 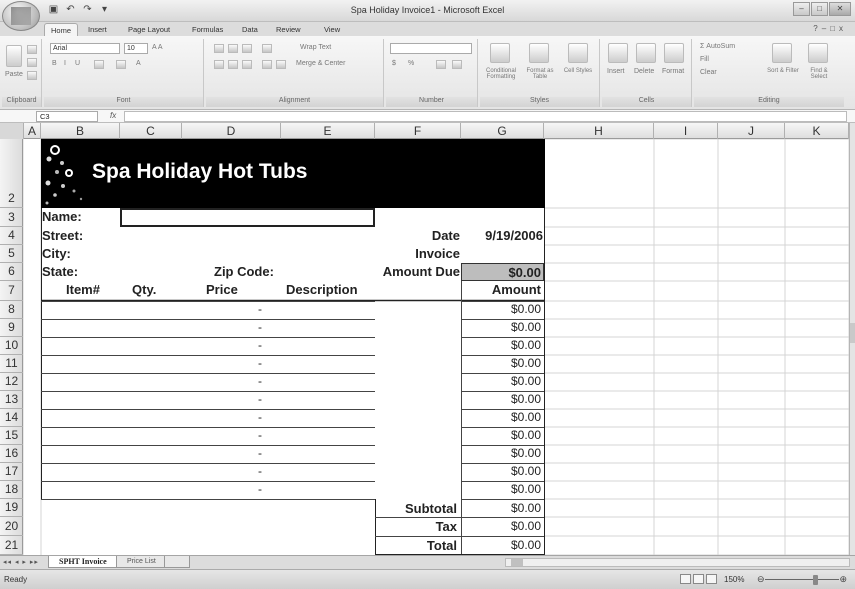 What do you see at coordinates (138, 63) in the screenshot?
I see `font-color-icon: A` at bounding box center [138, 63].